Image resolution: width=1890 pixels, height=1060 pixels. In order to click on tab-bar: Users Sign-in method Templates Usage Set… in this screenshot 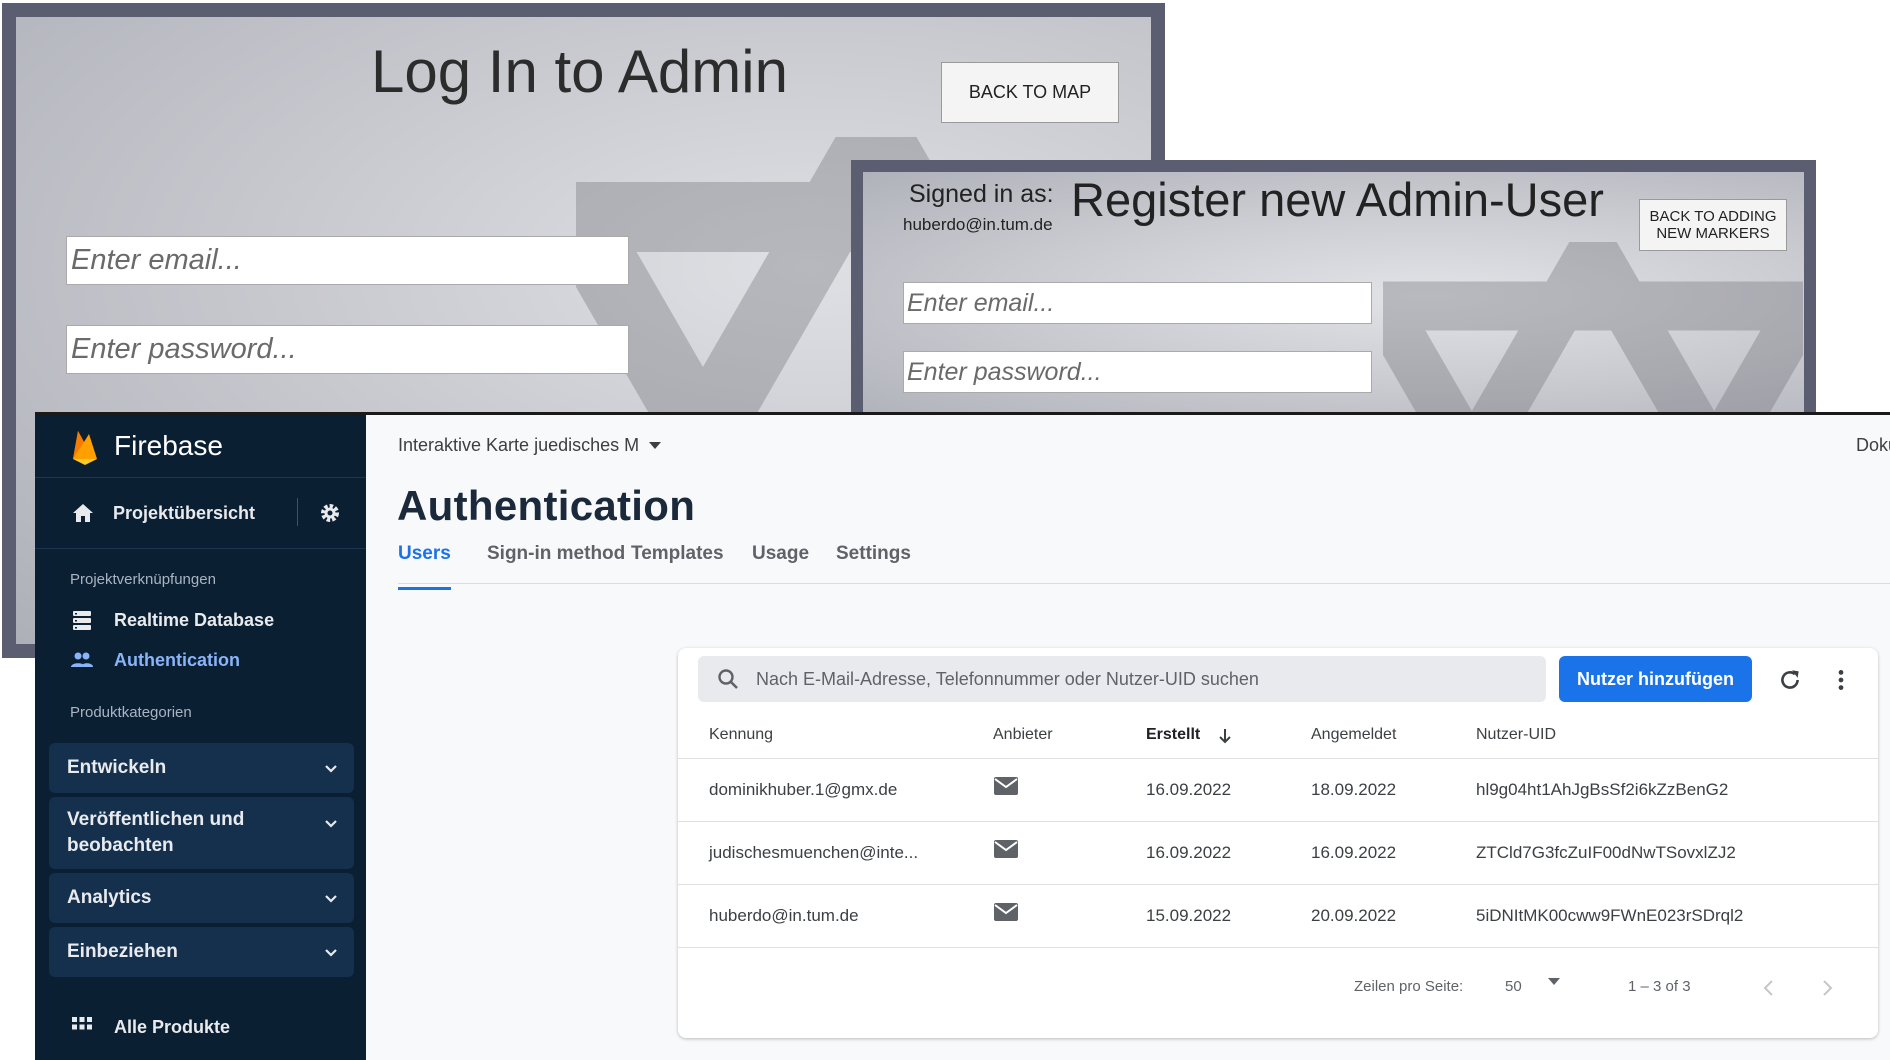, I will do `click(1144, 566)`.